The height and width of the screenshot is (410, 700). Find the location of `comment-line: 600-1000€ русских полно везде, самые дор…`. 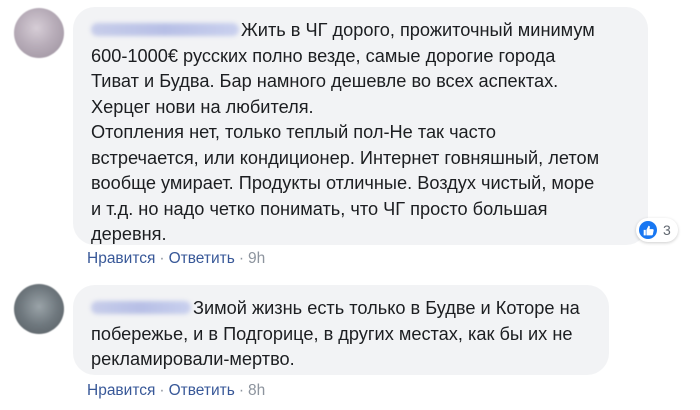

comment-line: 600-1000€ русских полно везде, самые дор… is located at coordinates (323, 55).